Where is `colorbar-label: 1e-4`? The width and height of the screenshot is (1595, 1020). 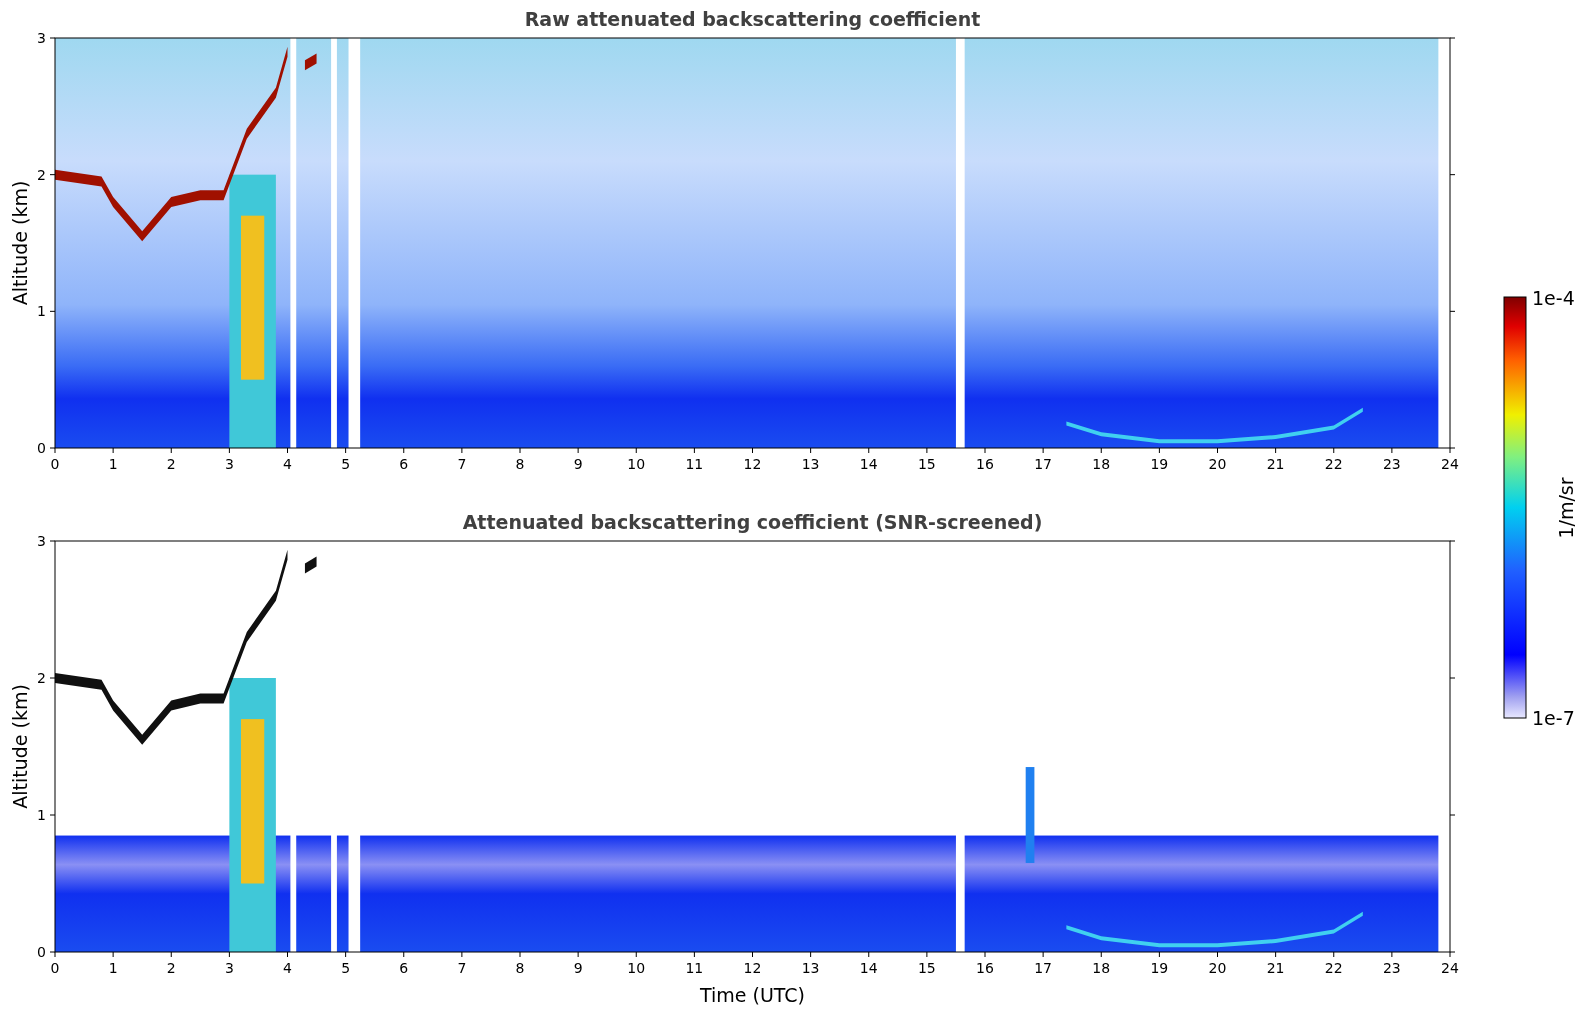 colorbar-label: 1e-4 is located at coordinates (1553, 298).